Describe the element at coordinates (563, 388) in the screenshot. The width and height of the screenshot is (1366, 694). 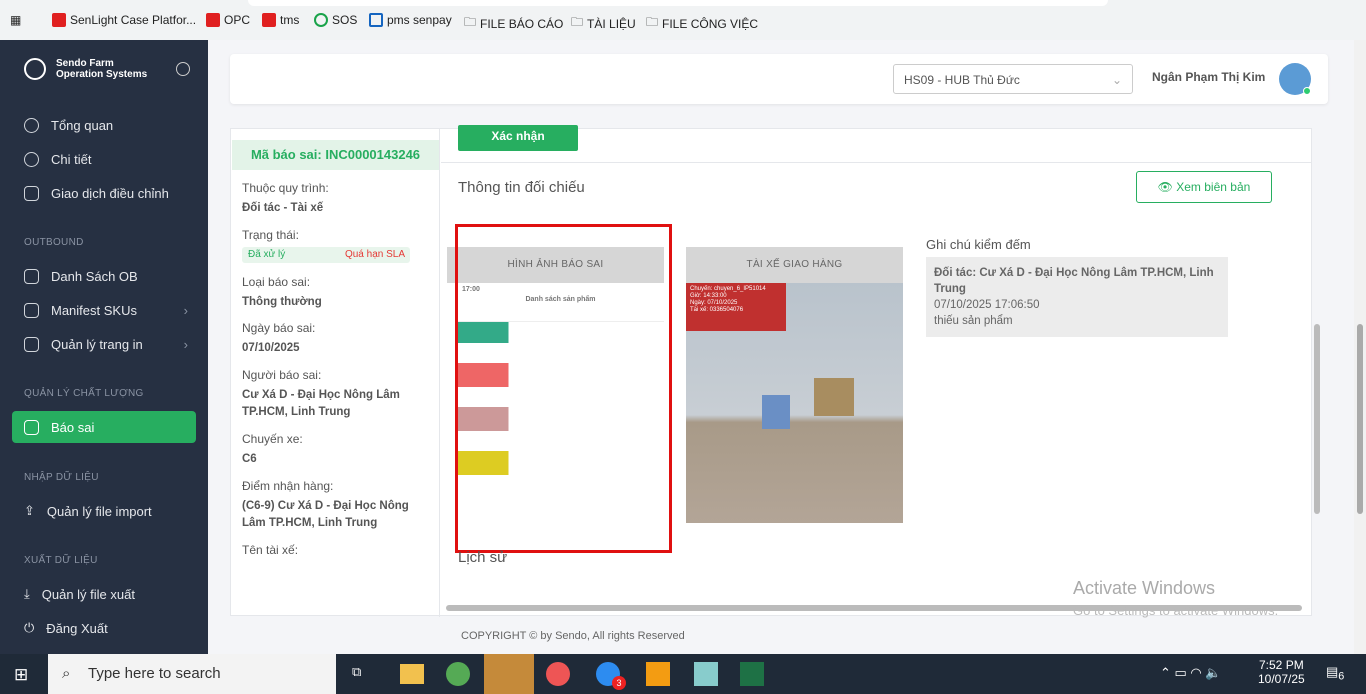
I see `highlight-box` at that location.